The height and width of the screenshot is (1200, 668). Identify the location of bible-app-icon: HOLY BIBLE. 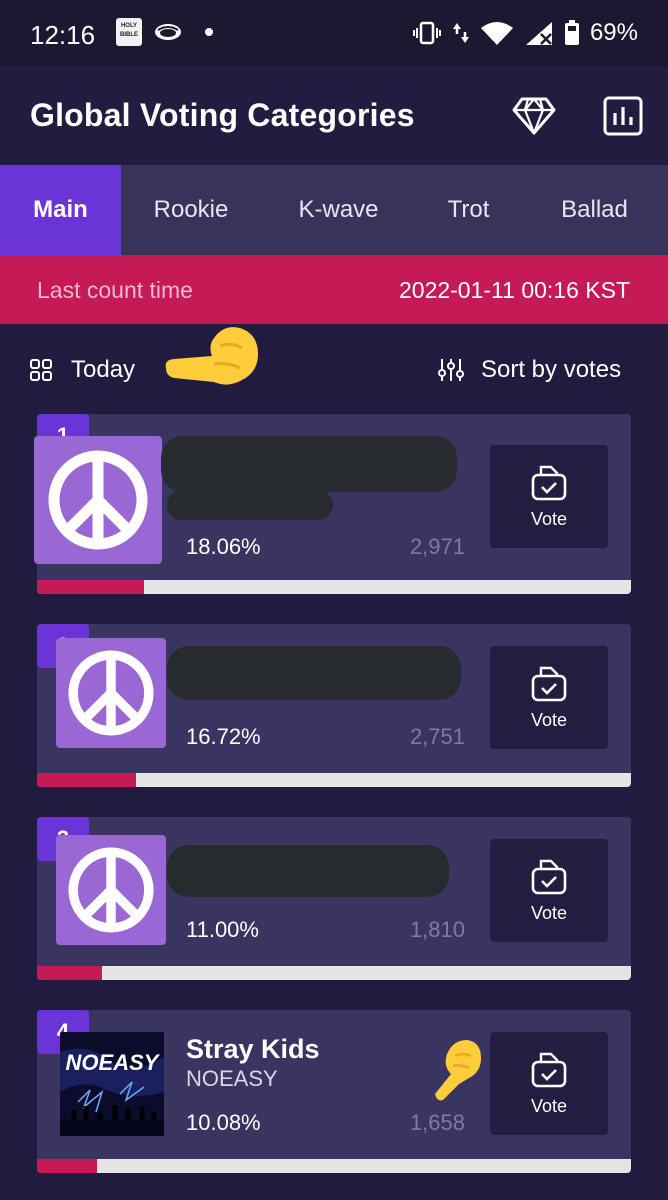
(129, 32).